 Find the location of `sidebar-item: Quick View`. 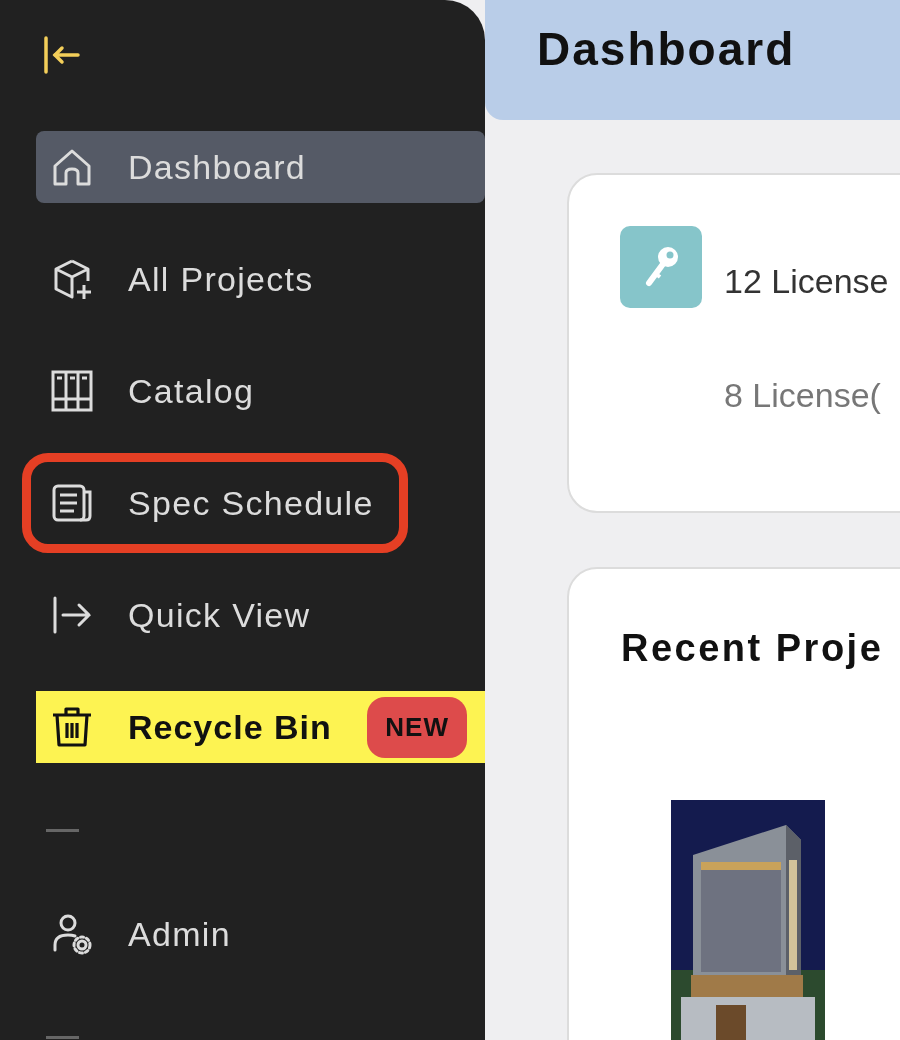

sidebar-item: Quick View is located at coordinates (260, 615).